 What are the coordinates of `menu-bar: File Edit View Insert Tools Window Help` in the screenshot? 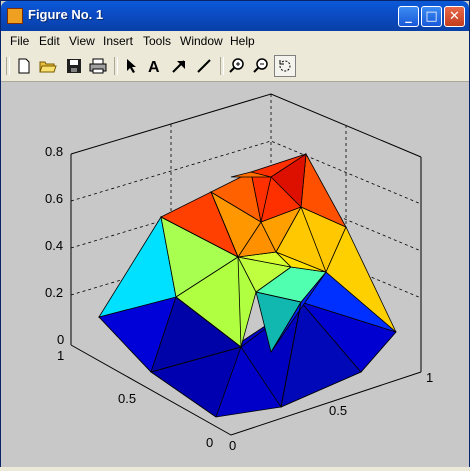 It's located at (235, 41).